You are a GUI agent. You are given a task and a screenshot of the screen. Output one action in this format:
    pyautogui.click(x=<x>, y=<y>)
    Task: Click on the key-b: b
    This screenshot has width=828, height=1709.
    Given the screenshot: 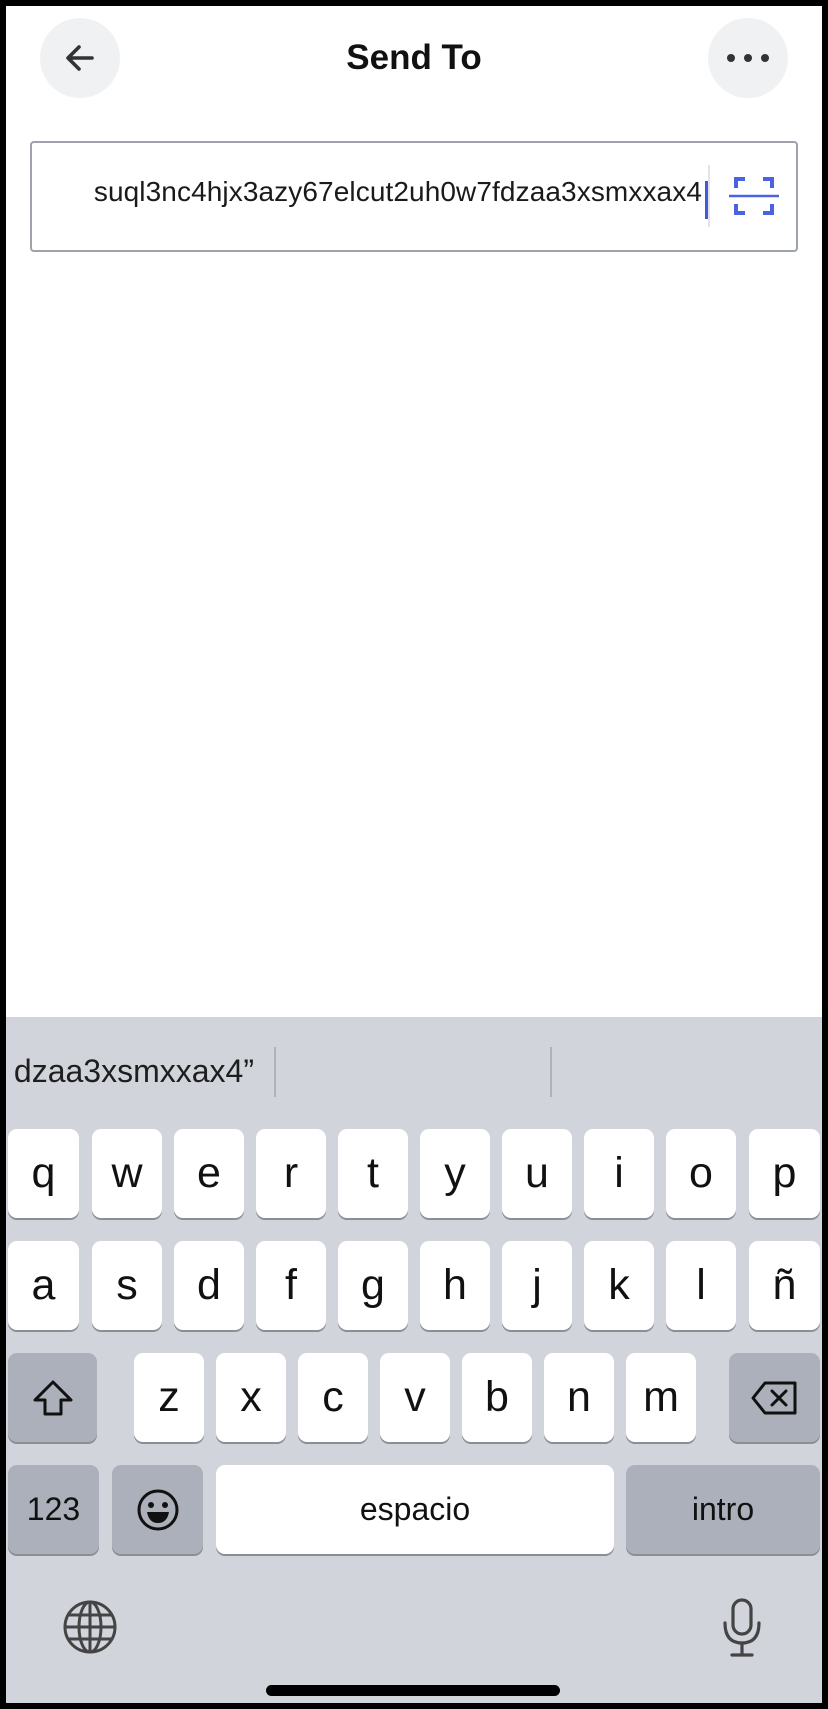 What is the action you would take?
    pyautogui.click(x=497, y=1397)
    